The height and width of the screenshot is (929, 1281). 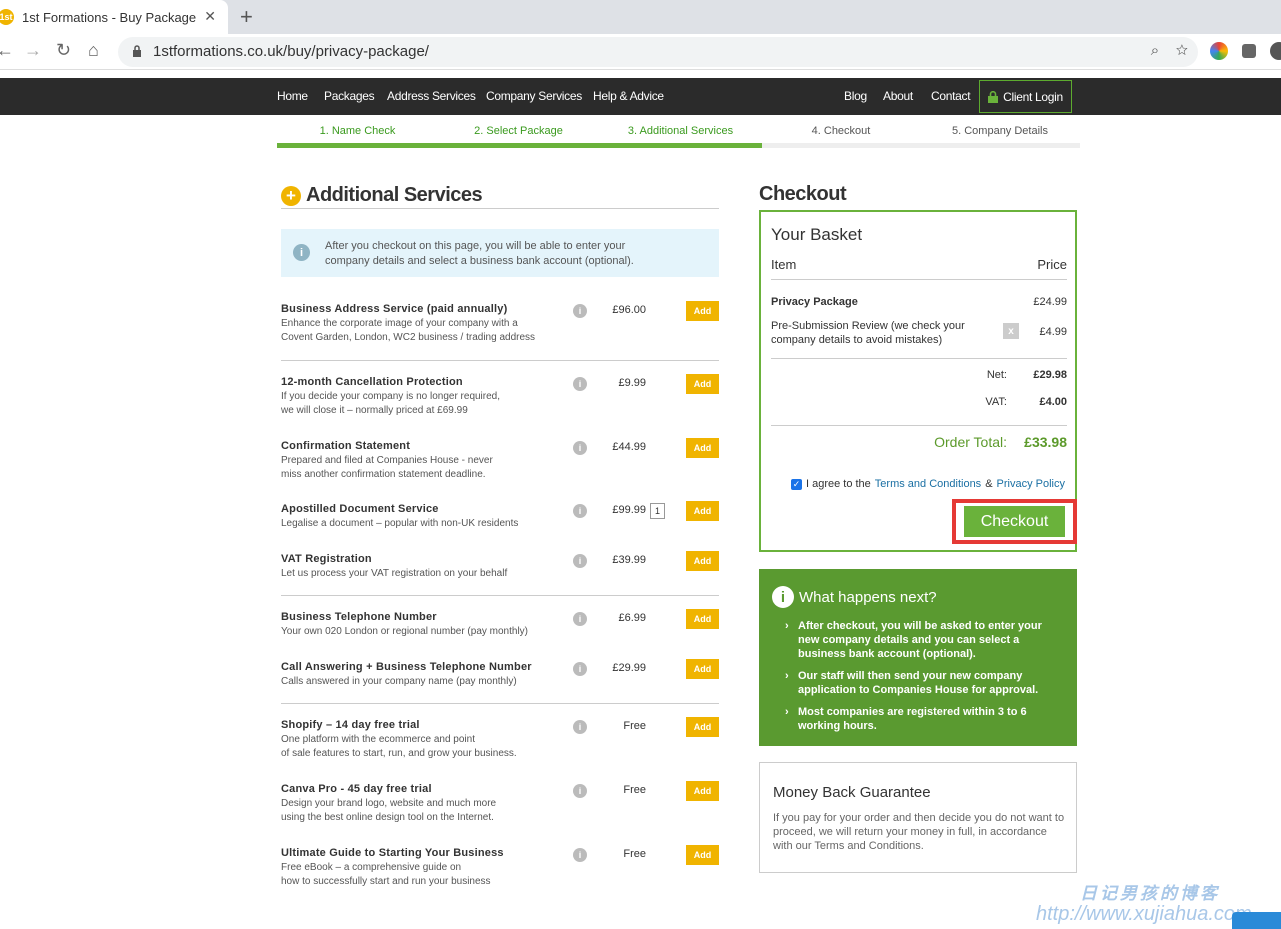 What do you see at coordinates (868, 597) in the screenshot?
I see `next-title: What happens next?` at bounding box center [868, 597].